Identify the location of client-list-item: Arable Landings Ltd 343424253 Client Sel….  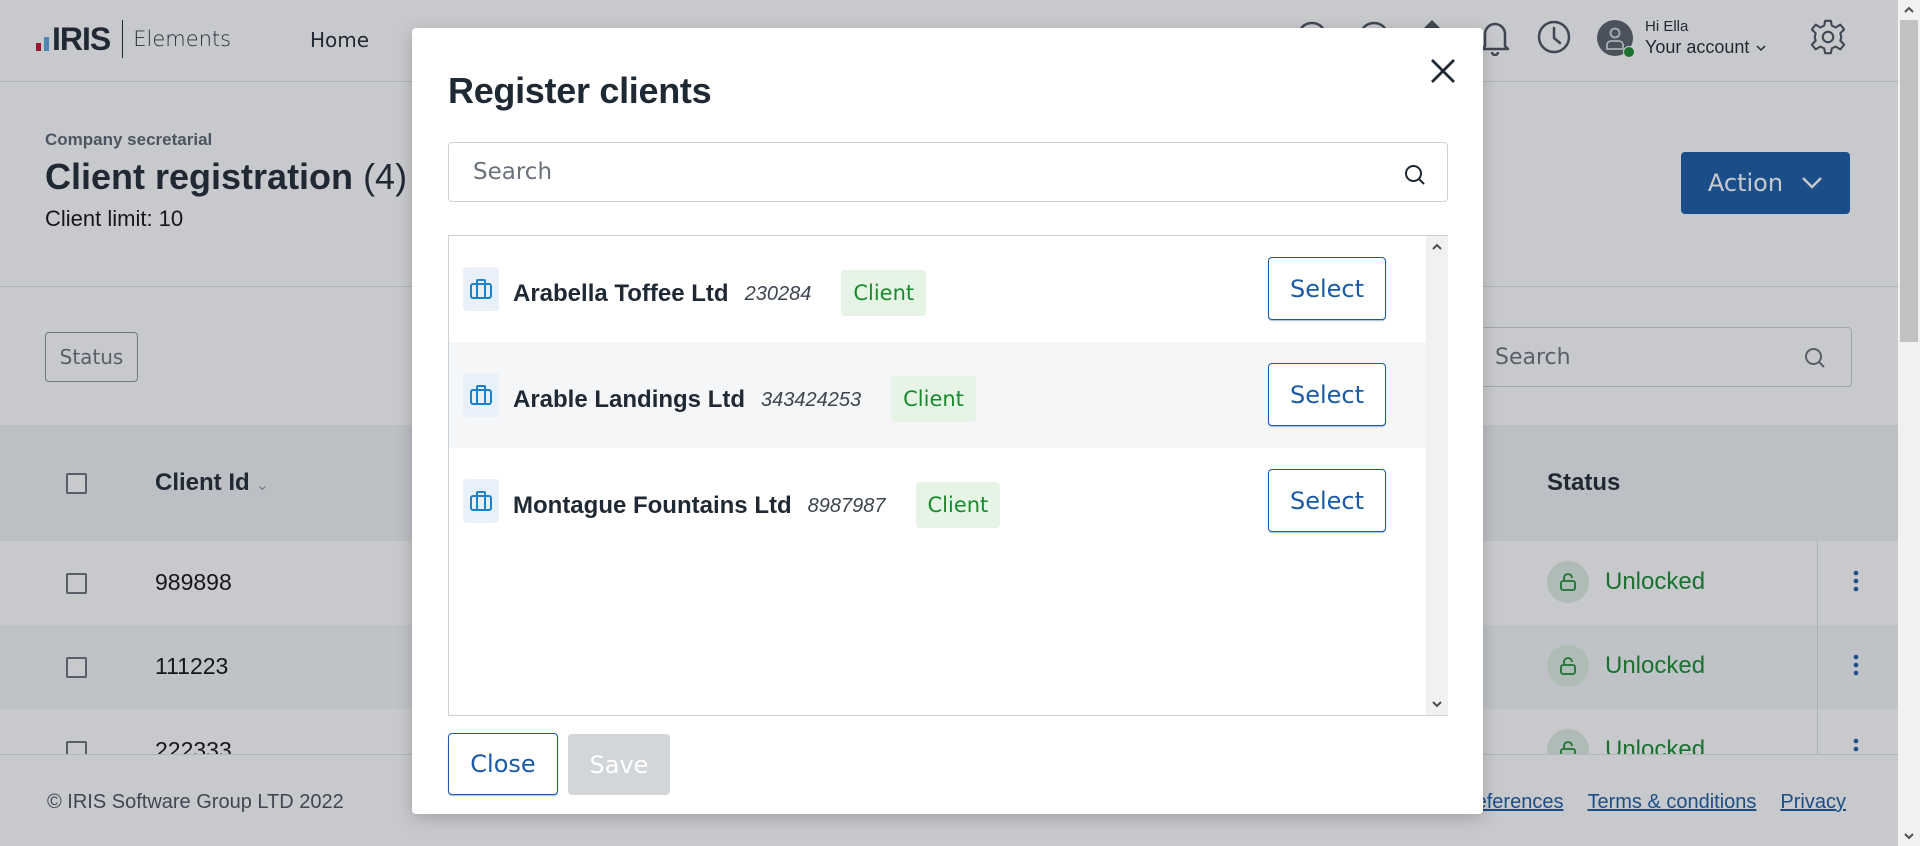
(937, 395).